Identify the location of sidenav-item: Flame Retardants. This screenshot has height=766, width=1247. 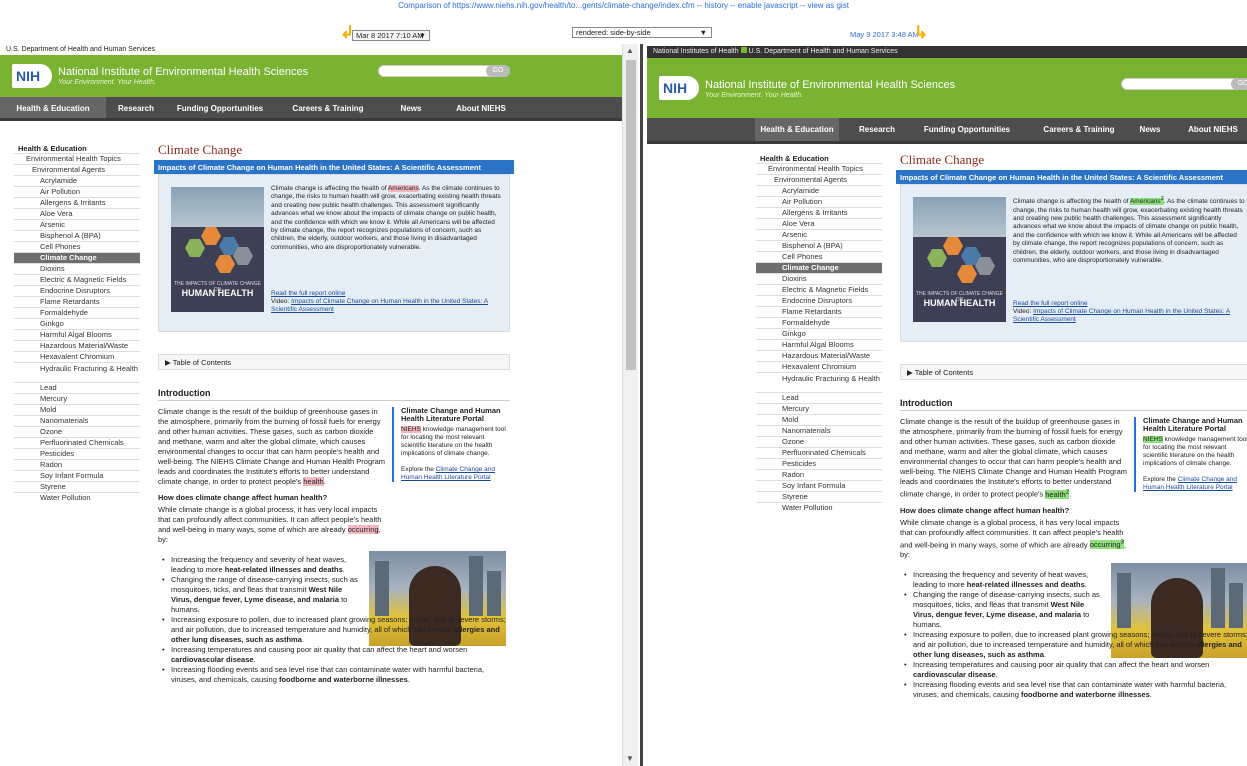
(819, 311).